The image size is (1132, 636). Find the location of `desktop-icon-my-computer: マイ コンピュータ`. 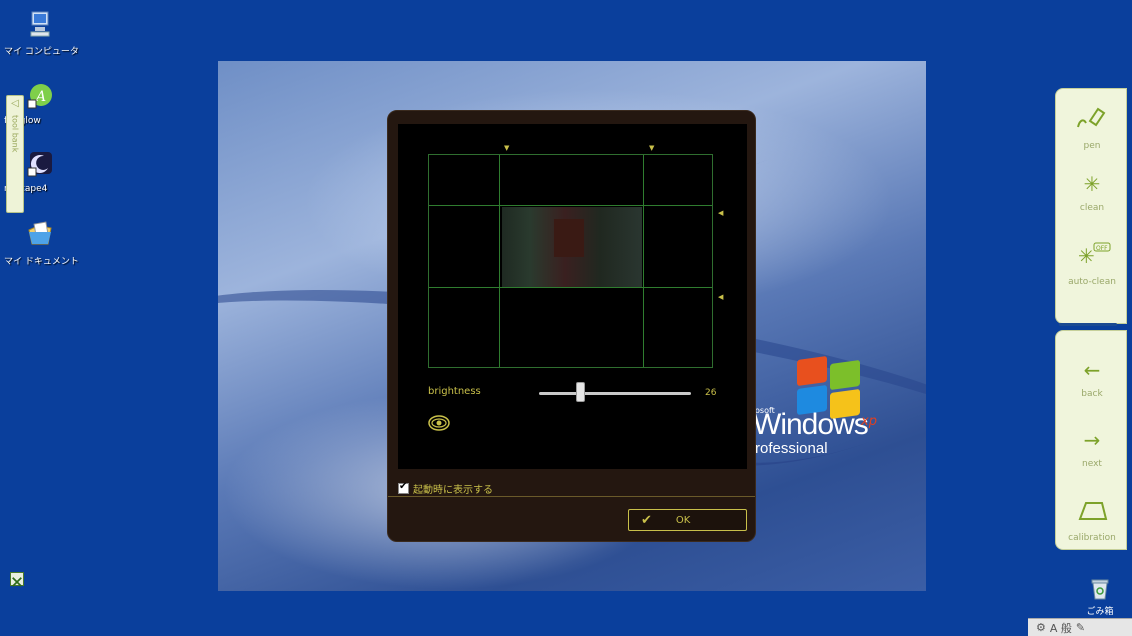

desktop-icon-my-computer: マイ コンピュータ is located at coordinates (41, 33).